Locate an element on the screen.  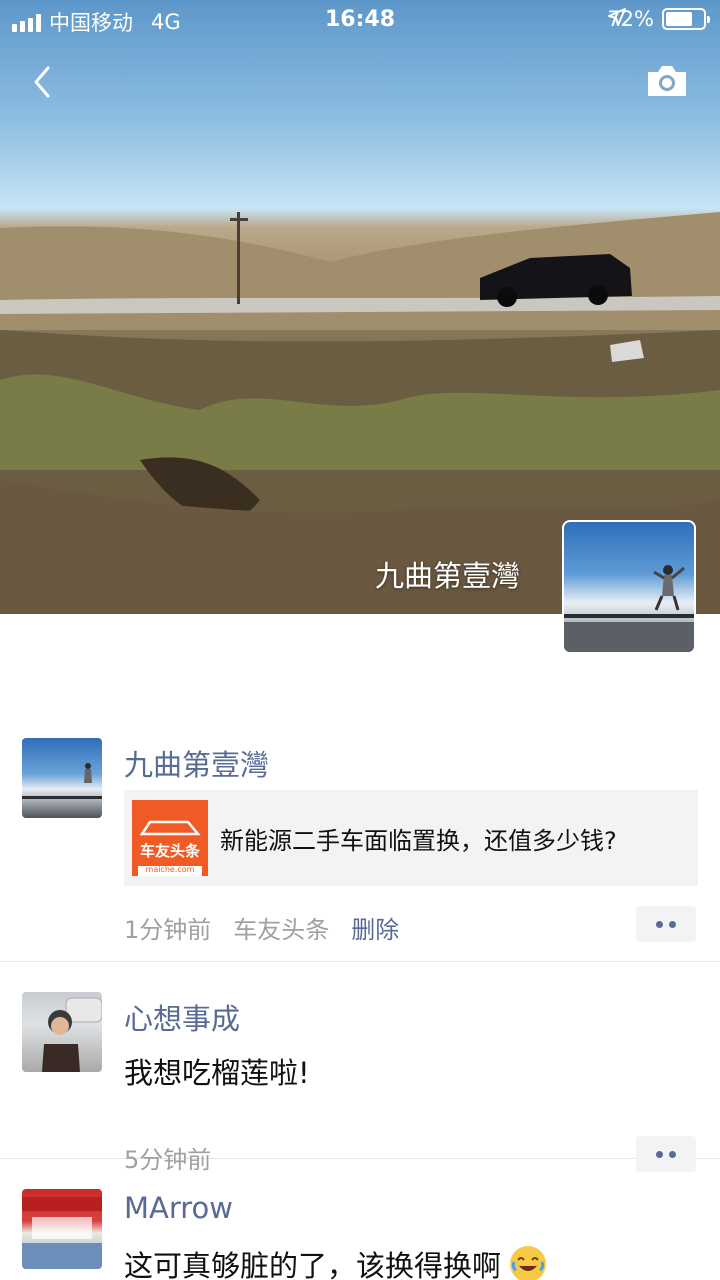
battery-icon is located at coordinates (686, 19).